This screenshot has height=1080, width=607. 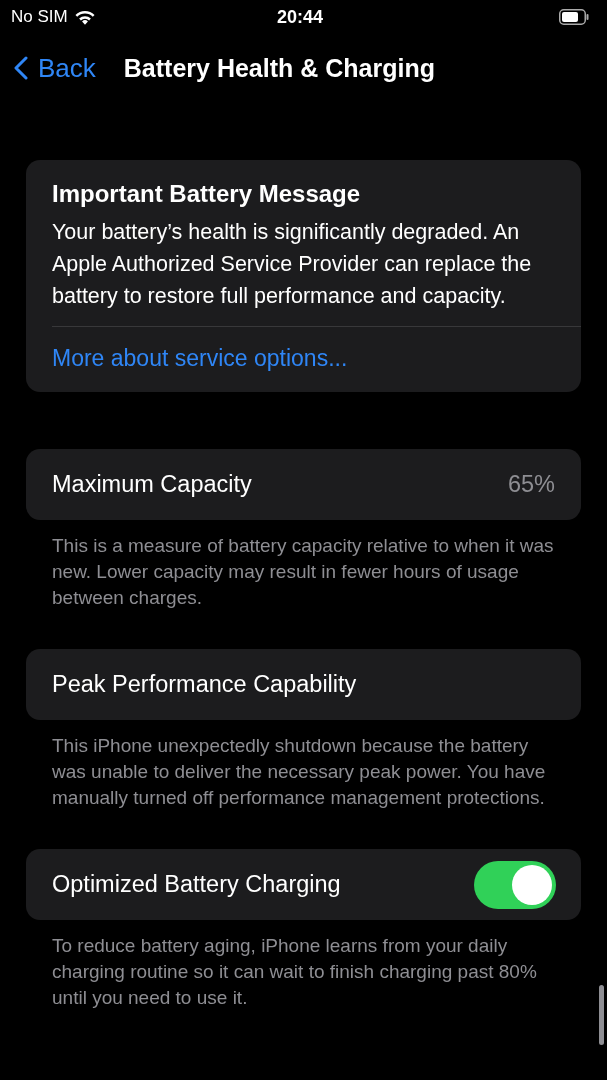 I want to click on scroll-indicator, so click(x=601, y=1015).